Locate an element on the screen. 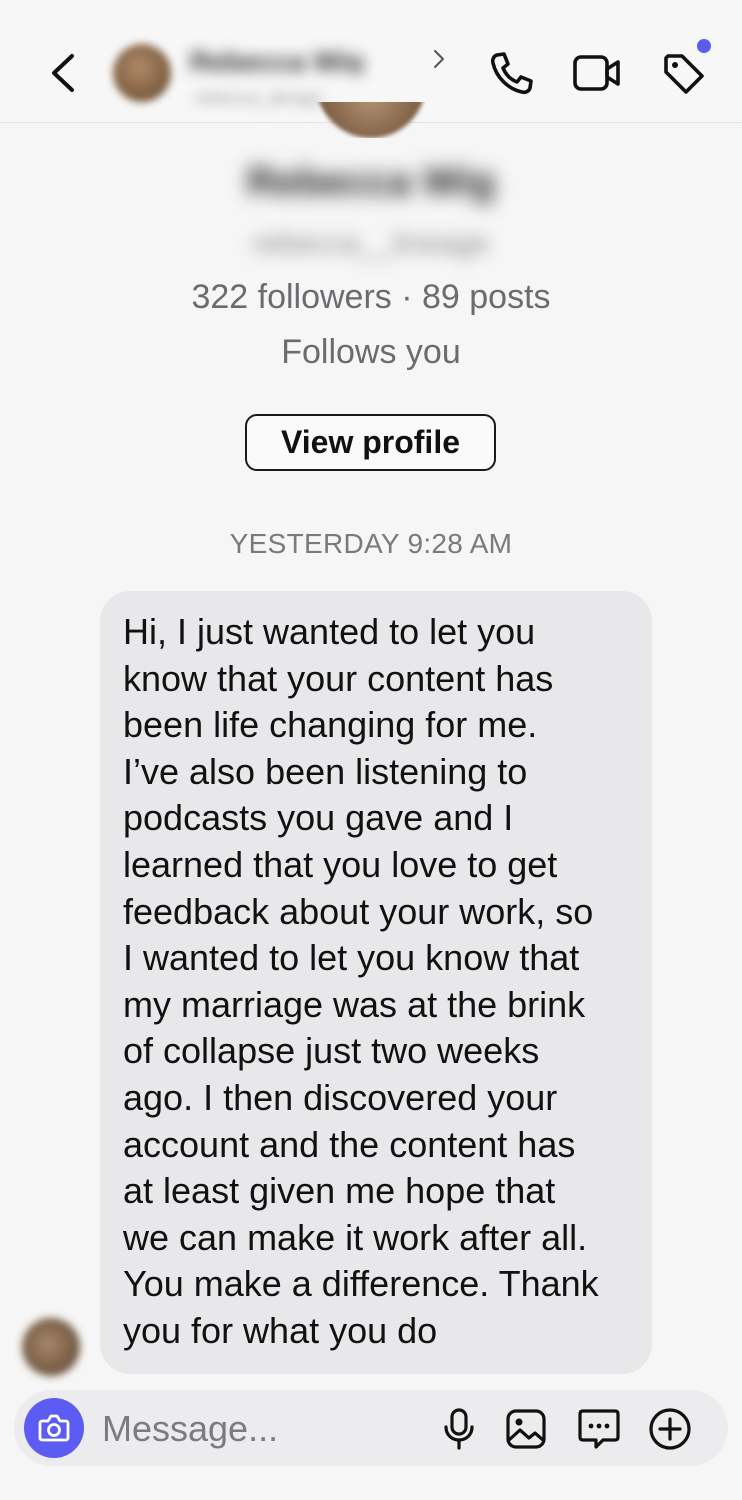 This screenshot has height=1500, width=742. microphone-icon is located at coordinates (459, 1429).